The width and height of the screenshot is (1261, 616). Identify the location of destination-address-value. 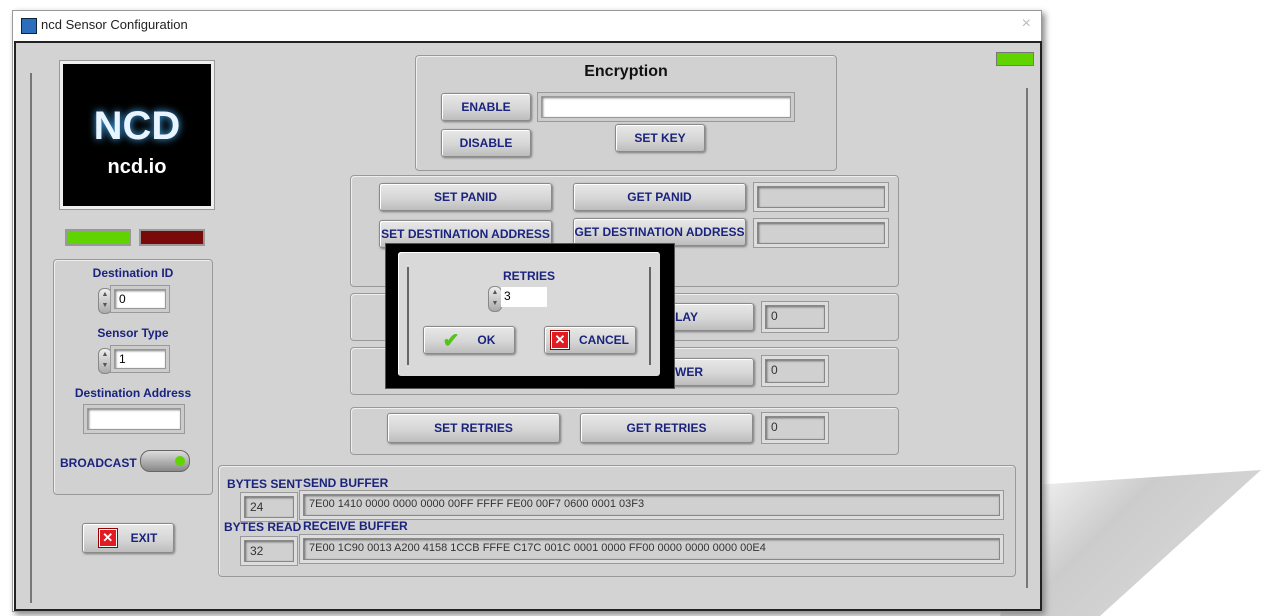
(821, 233).